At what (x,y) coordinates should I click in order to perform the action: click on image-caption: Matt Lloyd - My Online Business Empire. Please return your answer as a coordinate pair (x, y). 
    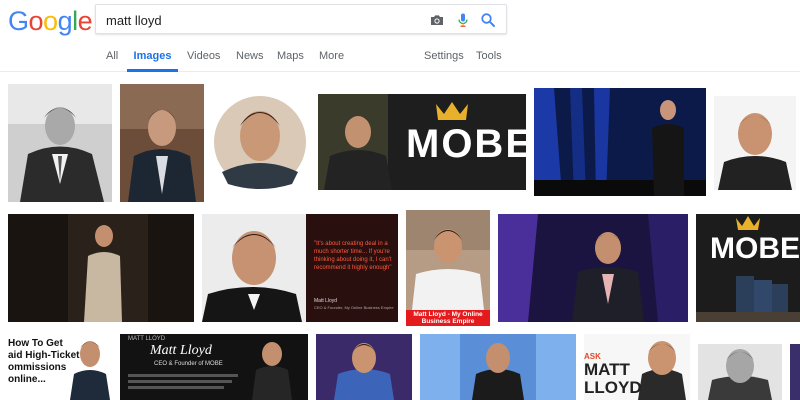
    Looking at the image, I should click on (448, 318).